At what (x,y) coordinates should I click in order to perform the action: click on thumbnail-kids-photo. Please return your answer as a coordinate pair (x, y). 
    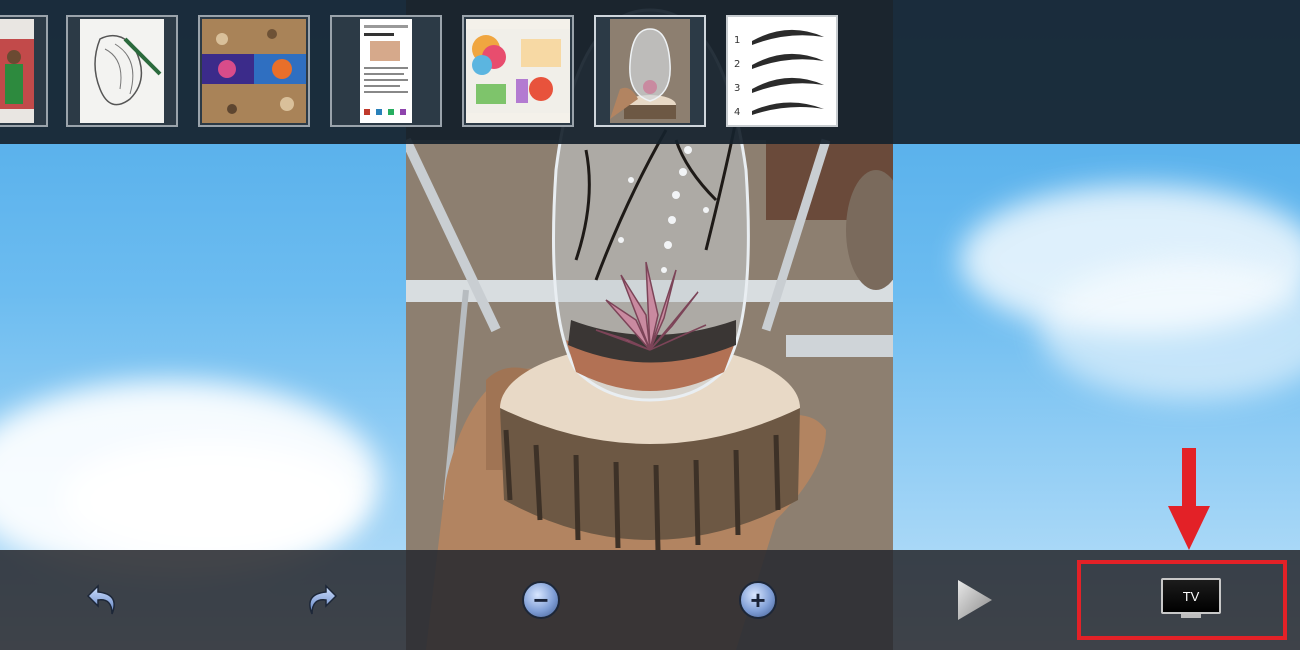
    Looking at the image, I should click on (24, 71).